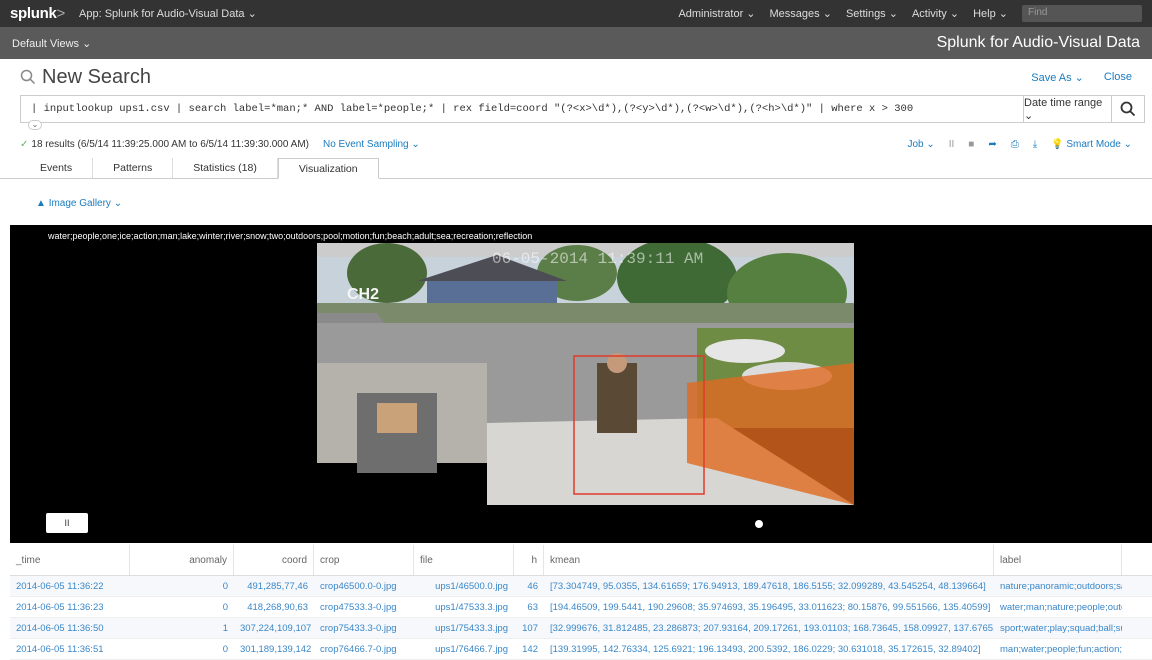 Image resolution: width=1152 pixels, height=660 pixels. What do you see at coordinates (277, 586) in the screenshot?
I see `cell-coord: 491,285,77,46` at bounding box center [277, 586].